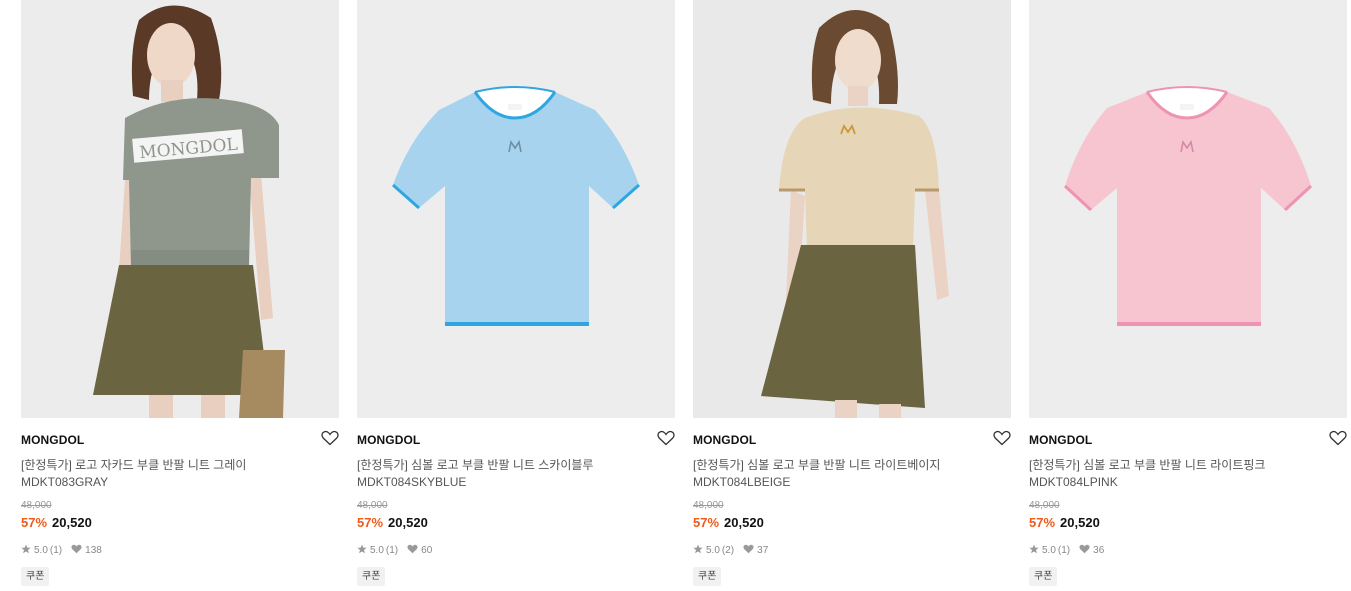  I want to click on review-meta: 5.0 (1) 60, so click(394, 550).